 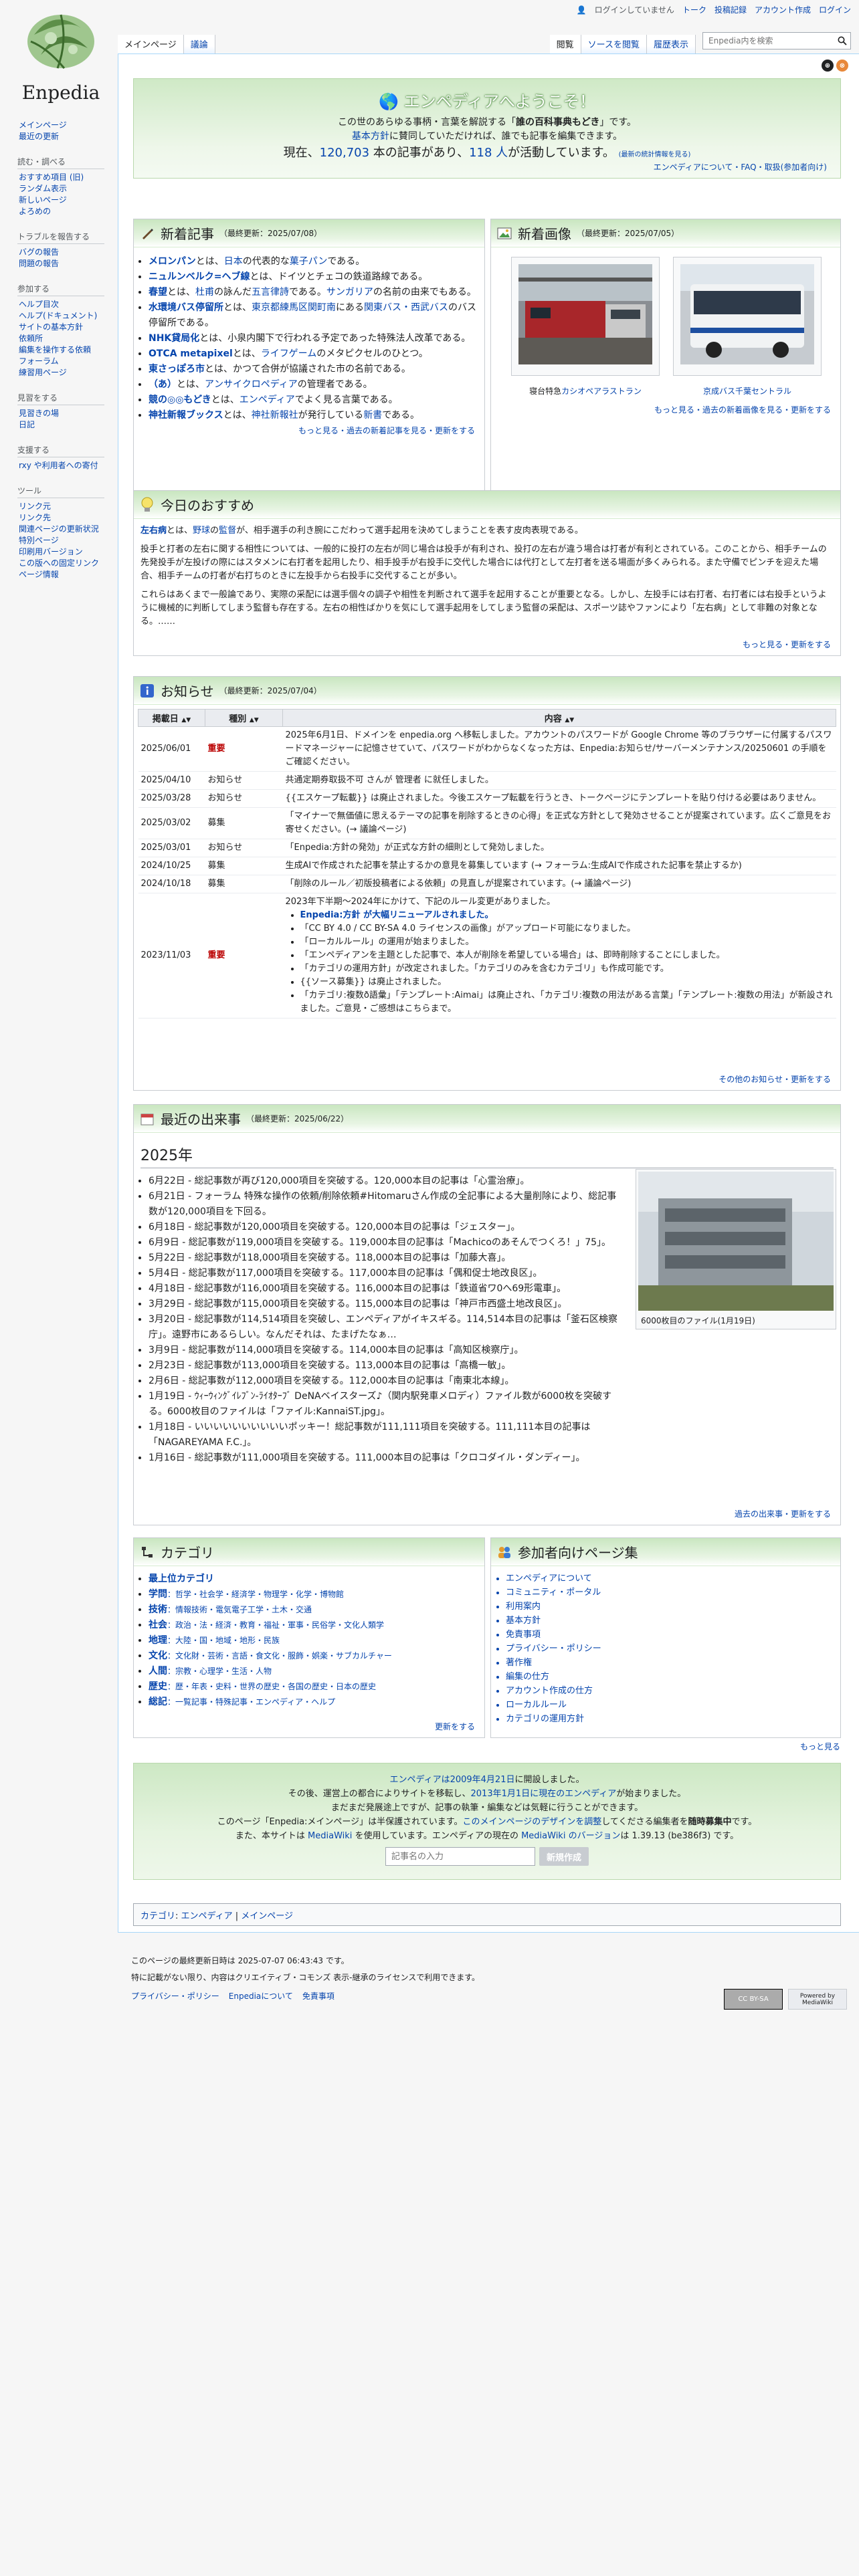 What do you see at coordinates (671, 44) in the screenshot?
I see `tab-history: 履歴表示` at bounding box center [671, 44].